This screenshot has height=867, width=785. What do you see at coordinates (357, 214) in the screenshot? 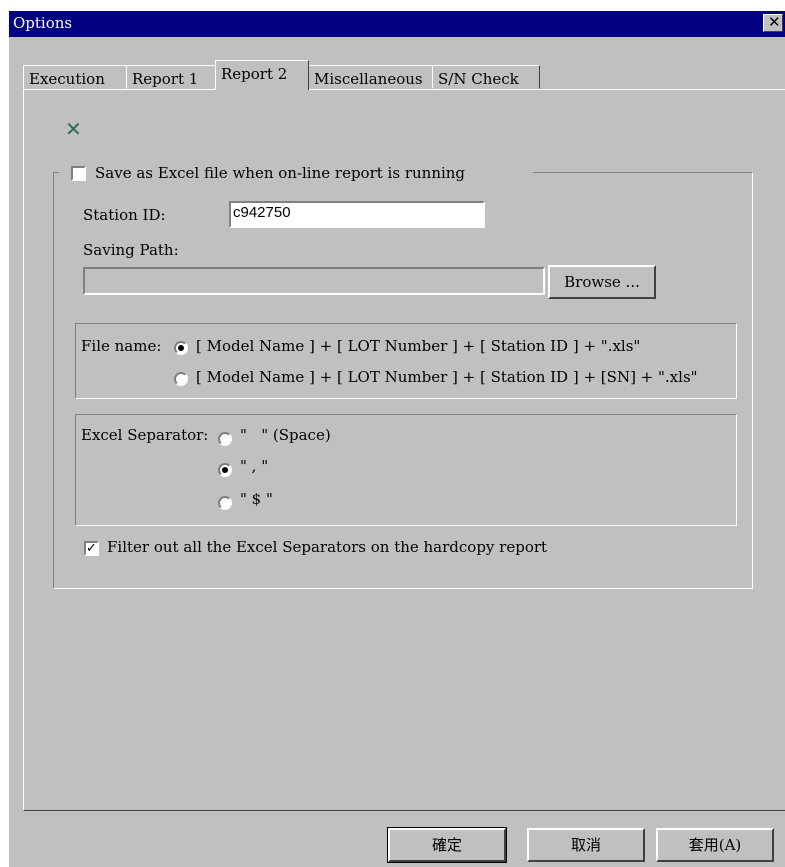
I see `station-id-input: c942750` at bounding box center [357, 214].